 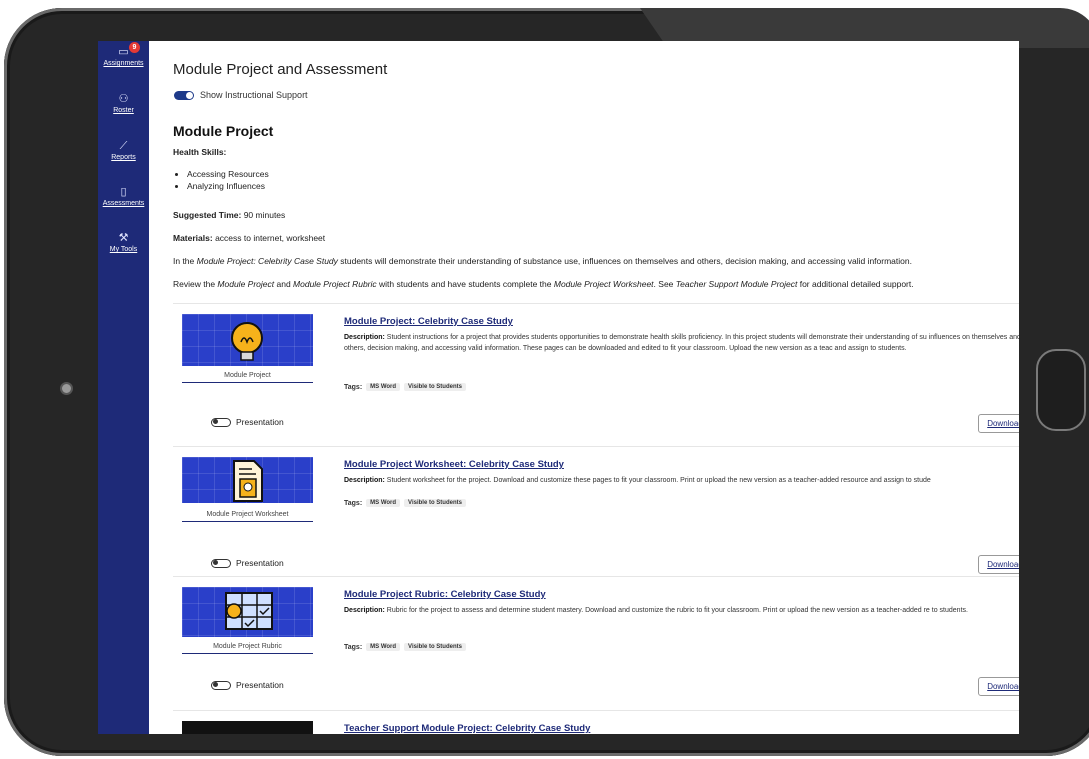 I want to click on sidebar-item-label: Assignments, so click(x=123, y=63).